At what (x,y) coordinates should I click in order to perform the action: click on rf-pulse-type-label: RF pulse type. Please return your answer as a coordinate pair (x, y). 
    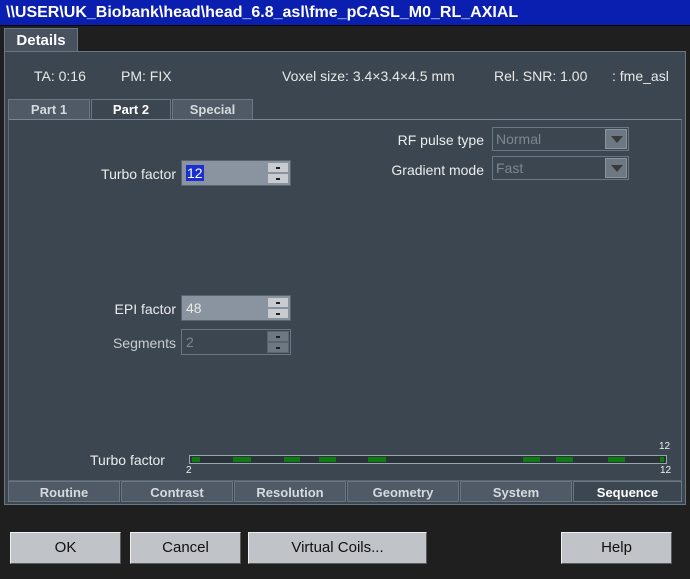
    Looking at the image, I should click on (440, 140).